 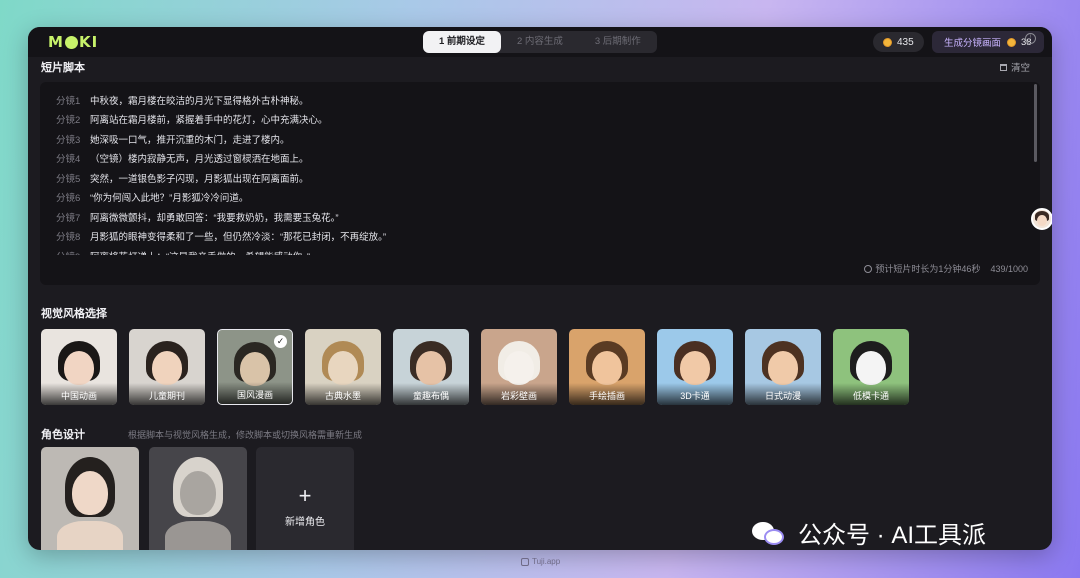 What do you see at coordinates (68, 140) in the screenshot?
I see `script-line-label: 分镜3` at bounding box center [68, 140].